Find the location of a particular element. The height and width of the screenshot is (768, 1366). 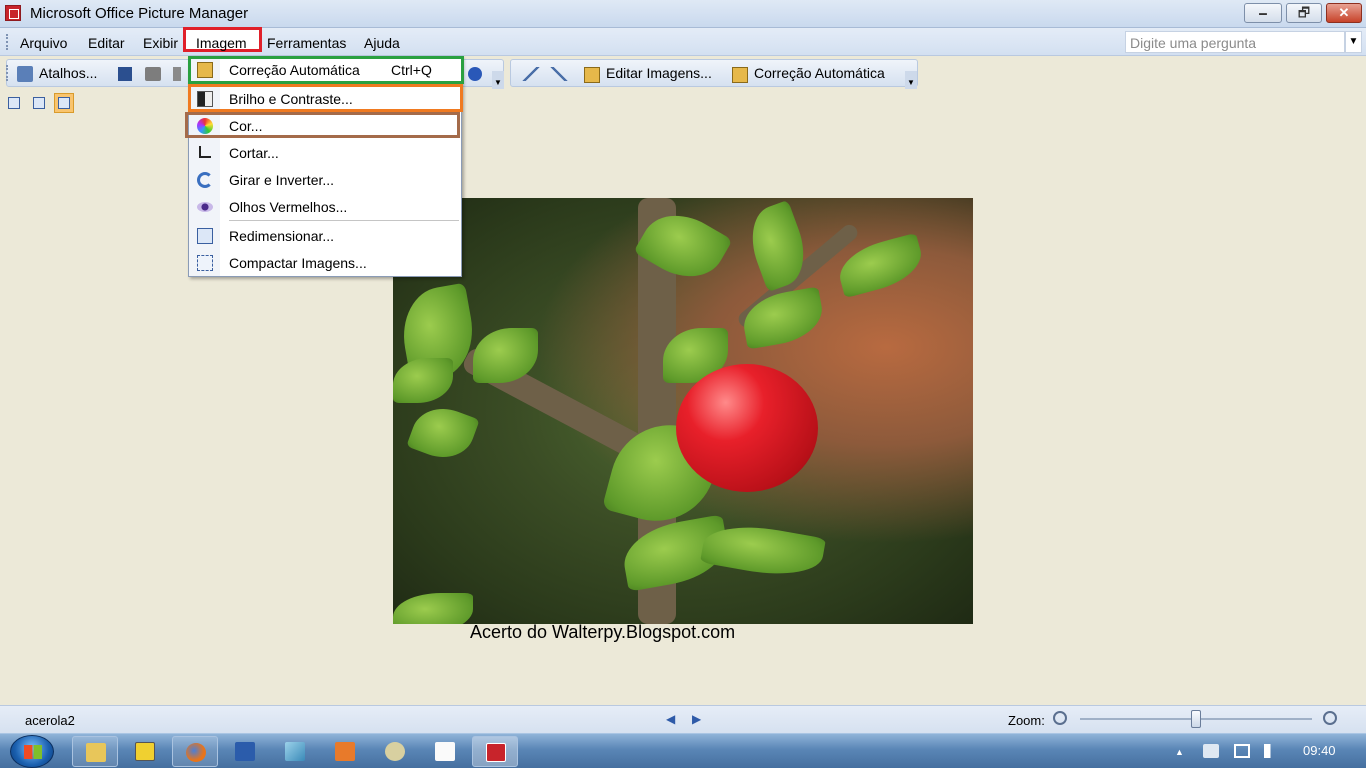

zoom-slider-thumb is located at coordinates (1196, 719).